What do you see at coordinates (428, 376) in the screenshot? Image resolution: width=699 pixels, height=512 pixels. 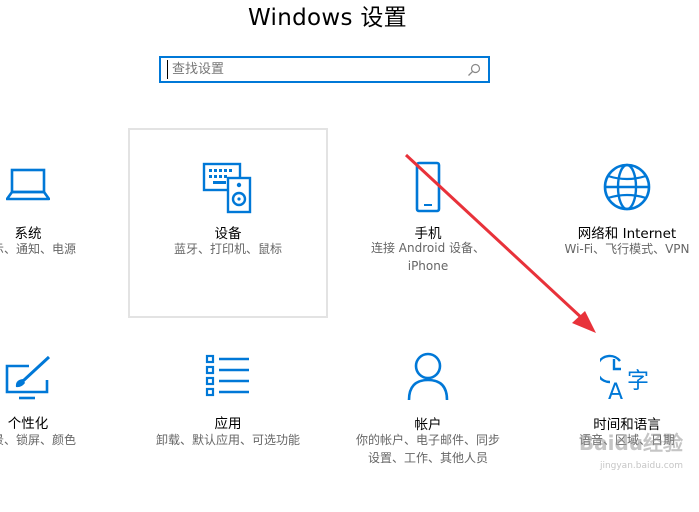 I see `person-icon` at bounding box center [428, 376].